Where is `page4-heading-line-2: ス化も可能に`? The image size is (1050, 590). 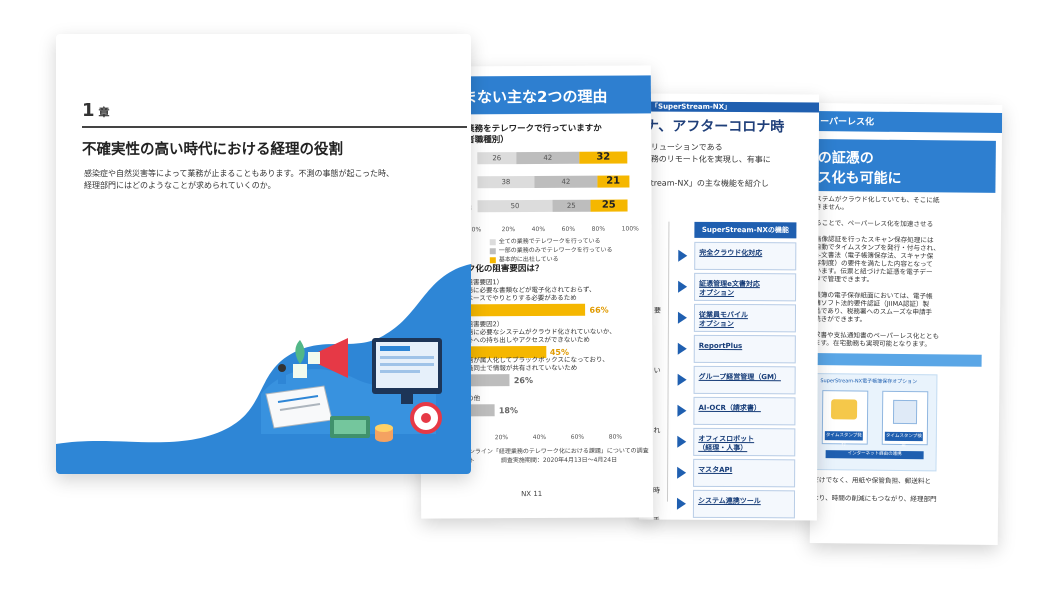 page4-heading-line-2: ス化も可能に is located at coordinates (859, 178).